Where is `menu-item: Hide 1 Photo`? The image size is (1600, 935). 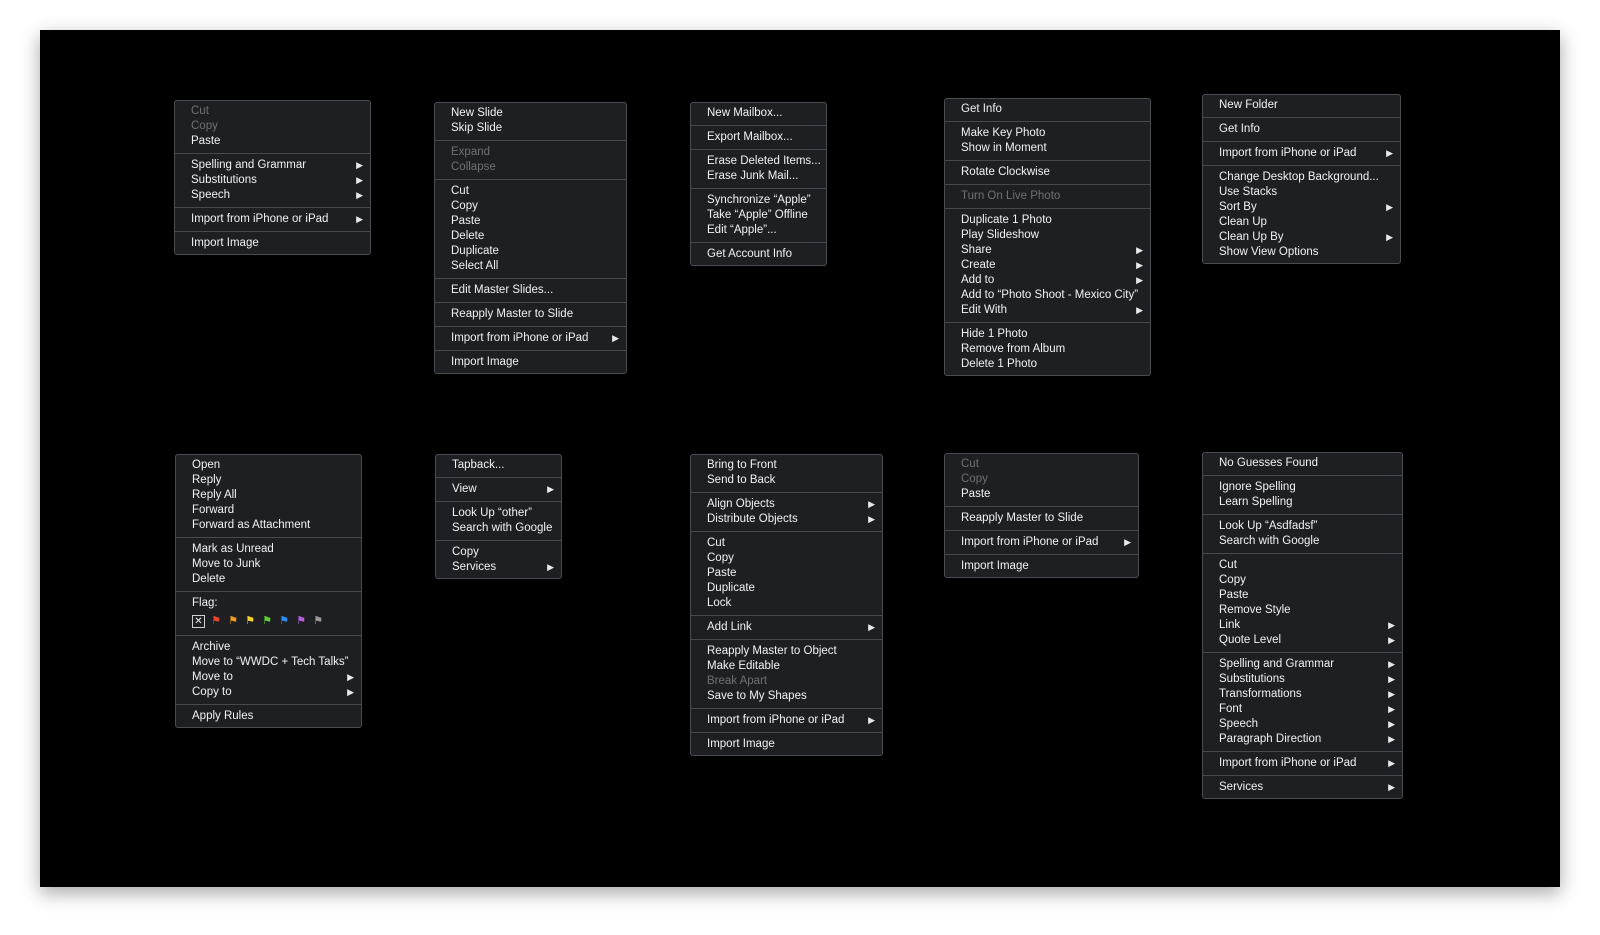
menu-item: Hide 1 Photo is located at coordinates (1047, 334).